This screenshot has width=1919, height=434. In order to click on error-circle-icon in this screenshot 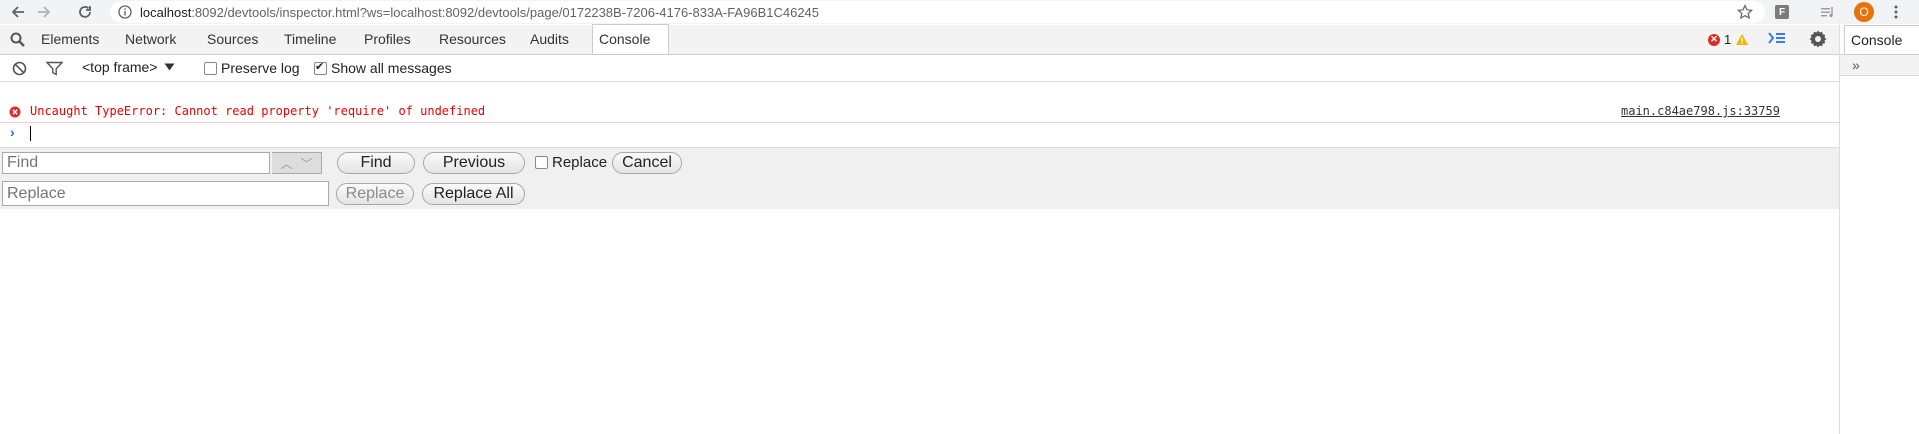, I will do `click(15, 112)`.